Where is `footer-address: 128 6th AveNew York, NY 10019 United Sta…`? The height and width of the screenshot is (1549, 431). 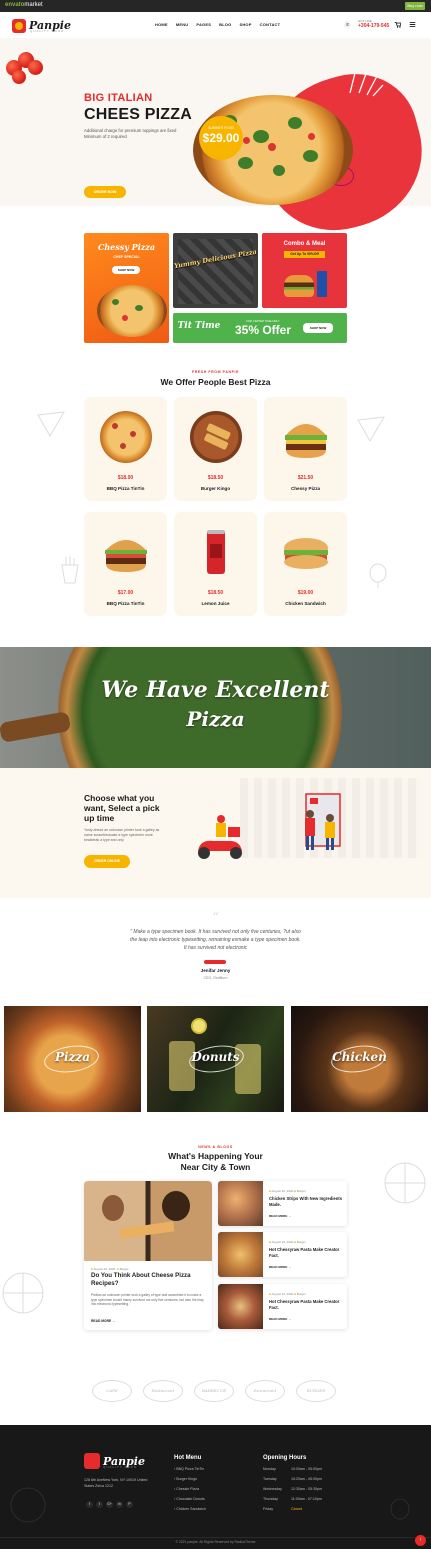 footer-address: 128 6th AveNew York, NY 10019 United Sta… is located at coordinates (116, 1483).